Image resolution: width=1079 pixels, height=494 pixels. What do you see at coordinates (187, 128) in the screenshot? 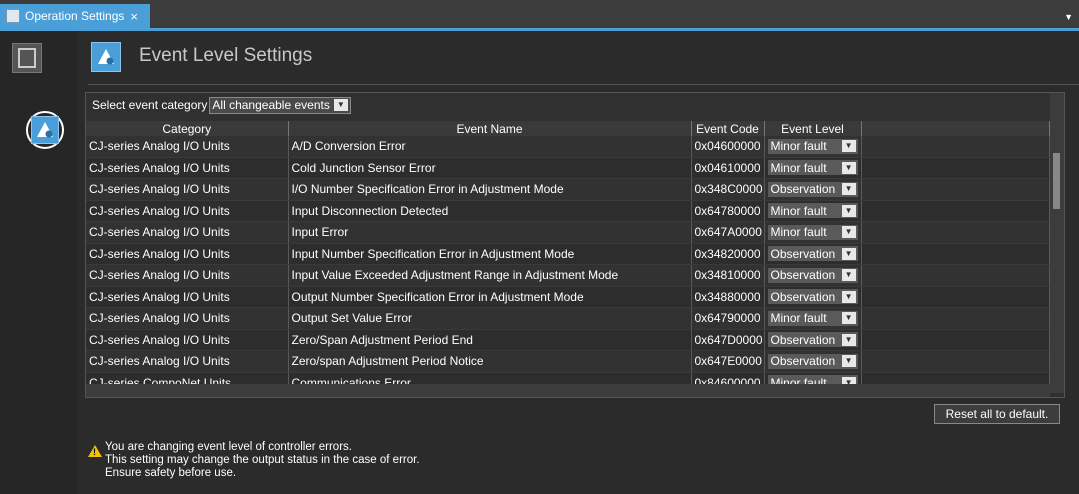
I see `column-header-category: Category` at bounding box center [187, 128].